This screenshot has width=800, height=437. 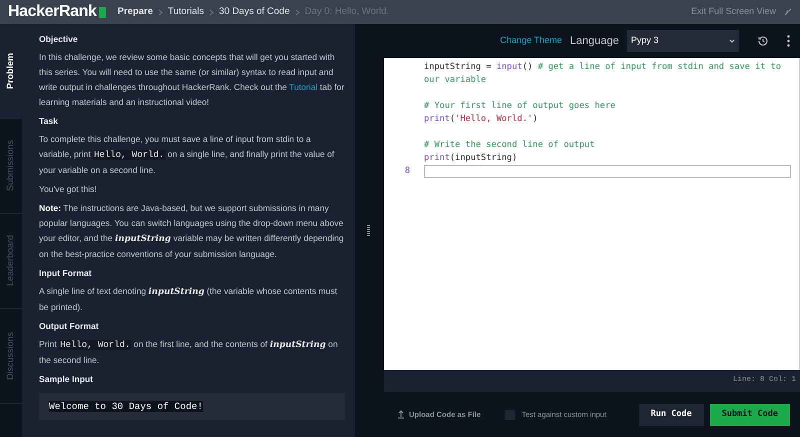 What do you see at coordinates (49, 121) in the screenshot?
I see `section-heading: Task` at bounding box center [49, 121].